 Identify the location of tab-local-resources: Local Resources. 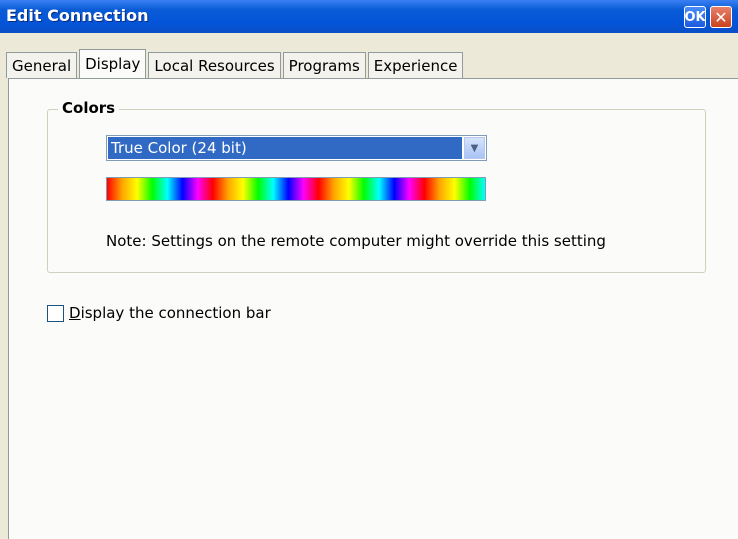
(214, 65).